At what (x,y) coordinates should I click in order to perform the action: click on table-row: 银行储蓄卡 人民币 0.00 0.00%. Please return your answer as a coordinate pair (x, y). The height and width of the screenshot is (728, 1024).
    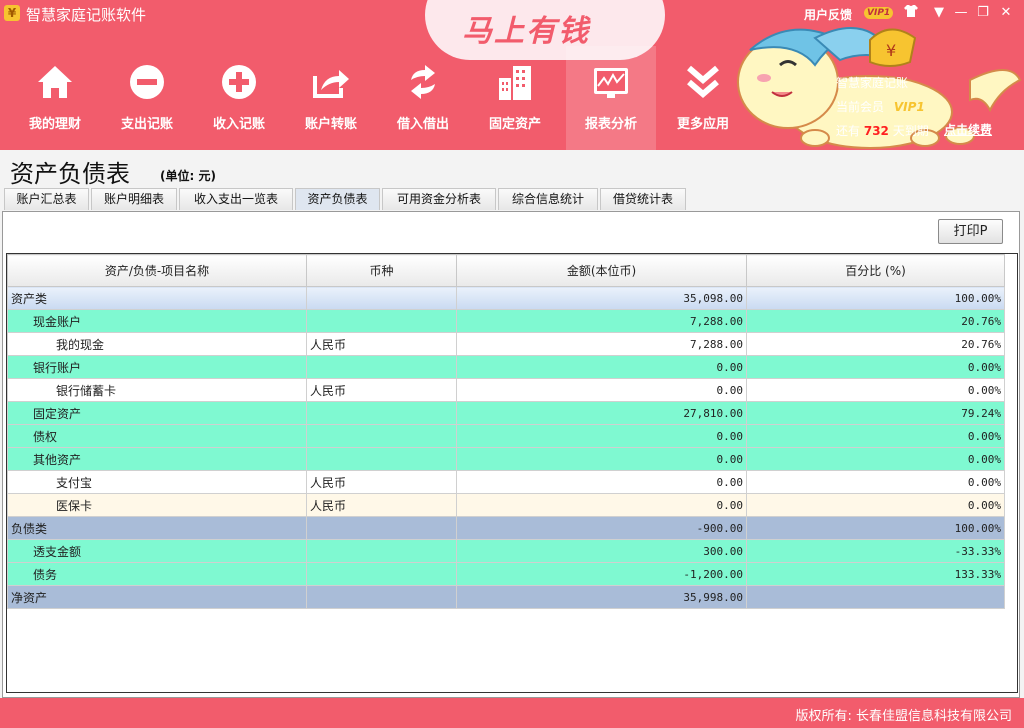
    Looking at the image, I should click on (506, 390).